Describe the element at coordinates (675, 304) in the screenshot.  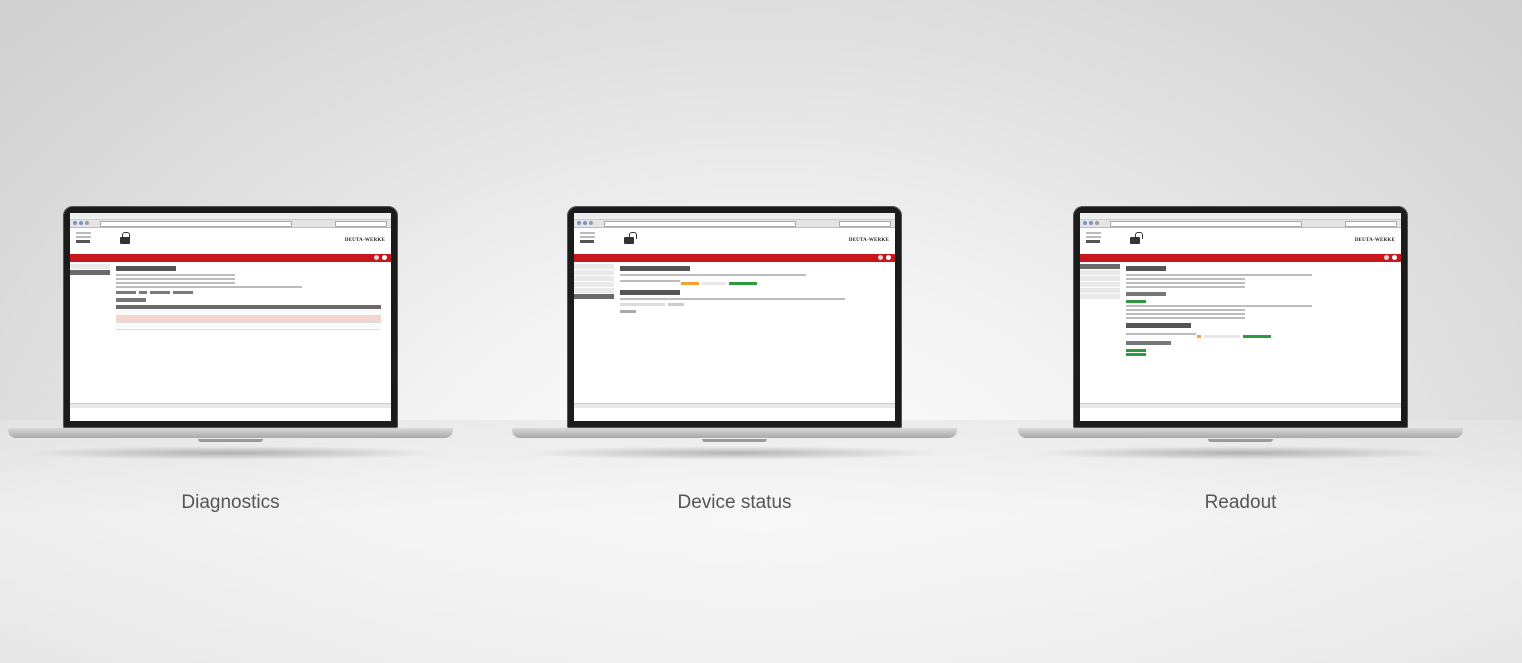
I see `browse-button` at that location.